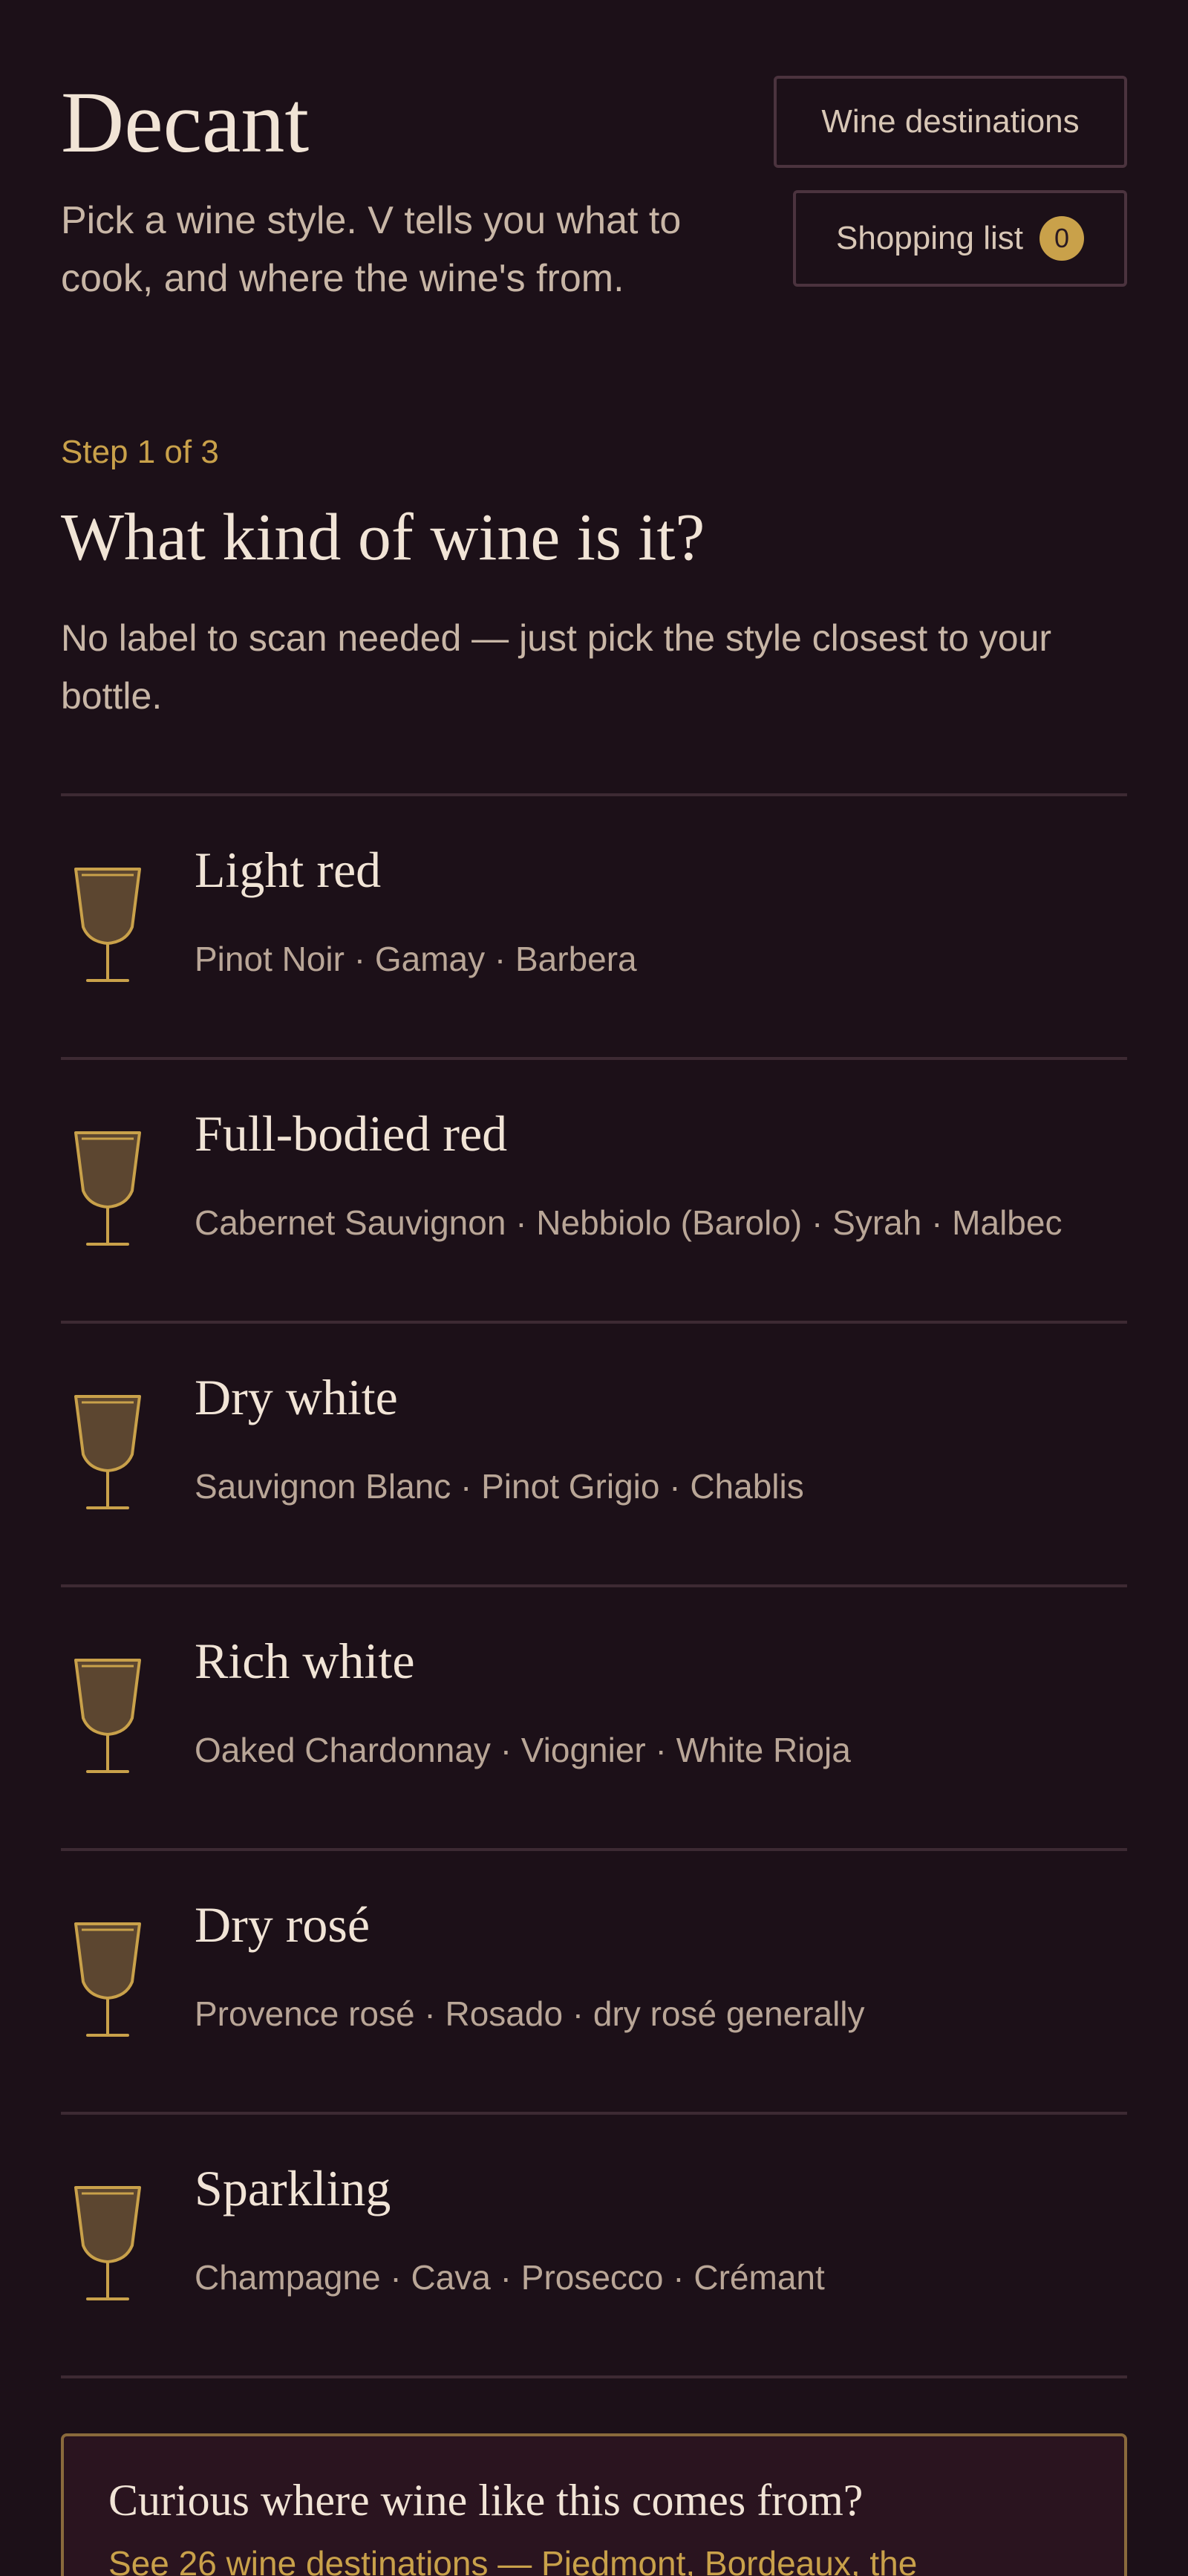 The height and width of the screenshot is (2576, 1188). What do you see at coordinates (930, 238) in the screenshot?
I see `shopping-list-label: Shopping list` at bounding box center [930, 238].